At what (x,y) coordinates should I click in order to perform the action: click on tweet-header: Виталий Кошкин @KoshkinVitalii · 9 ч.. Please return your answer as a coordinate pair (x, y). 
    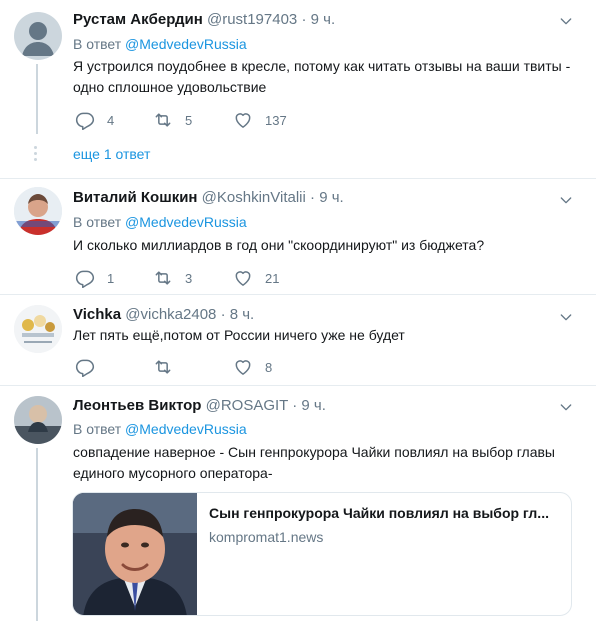
    Looking at the image, I should click on (208, 197).